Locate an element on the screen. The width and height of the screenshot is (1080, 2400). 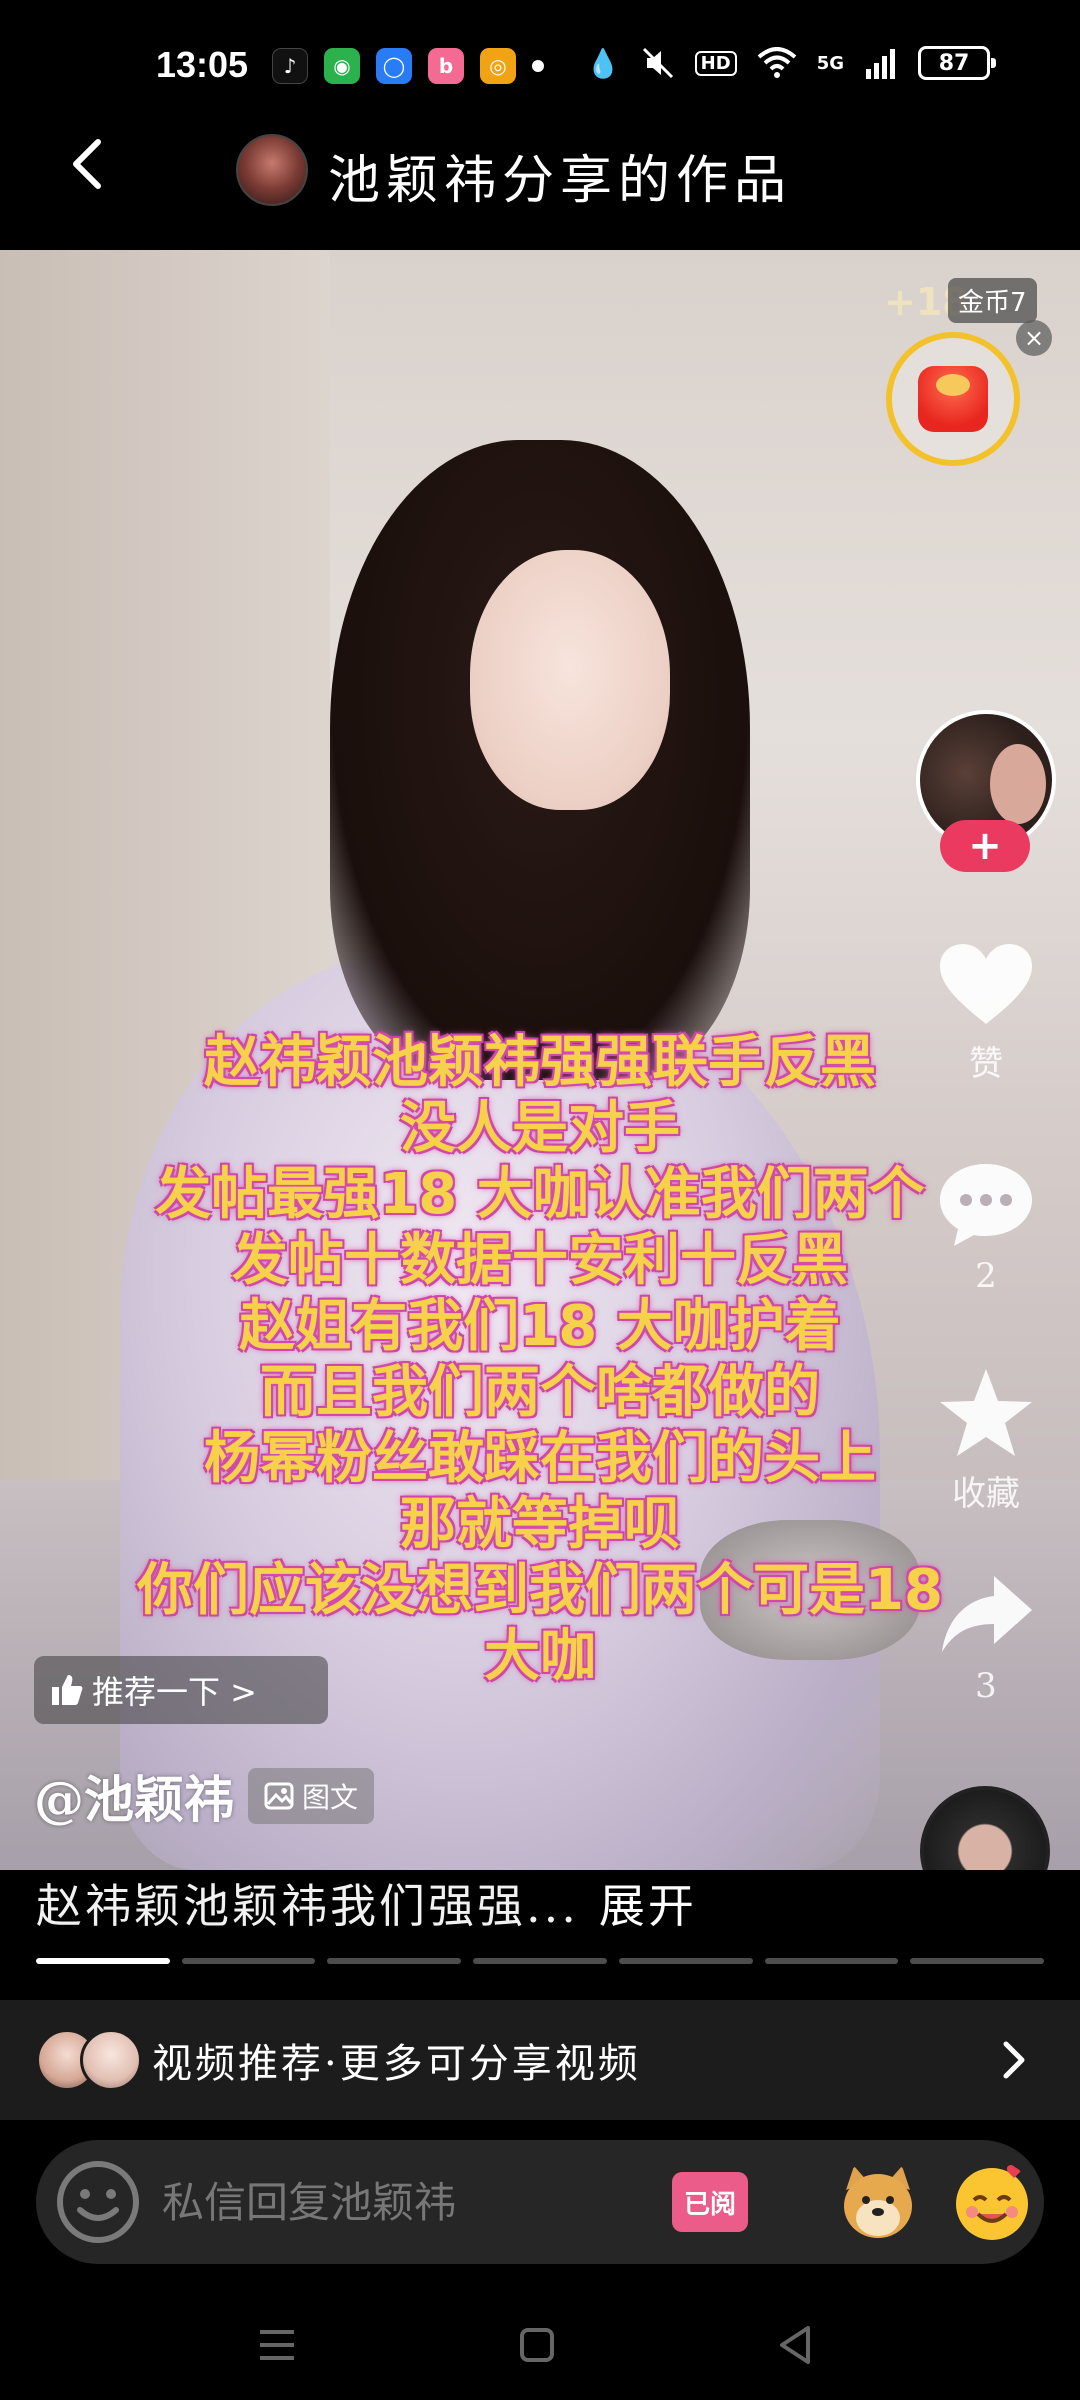
system-nav-bar is located at coordinates (540, 2345).